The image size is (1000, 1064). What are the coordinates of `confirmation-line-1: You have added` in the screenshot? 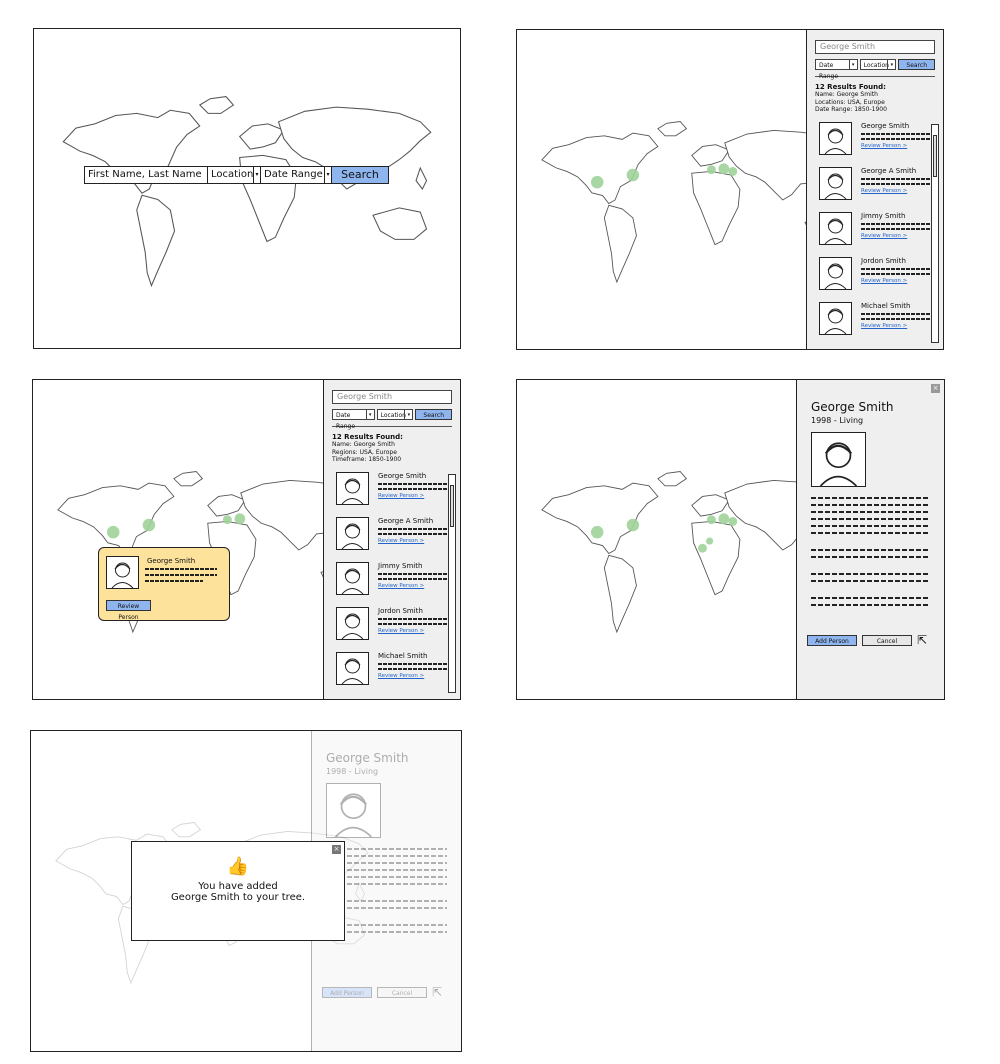 It's located at (238, 886).